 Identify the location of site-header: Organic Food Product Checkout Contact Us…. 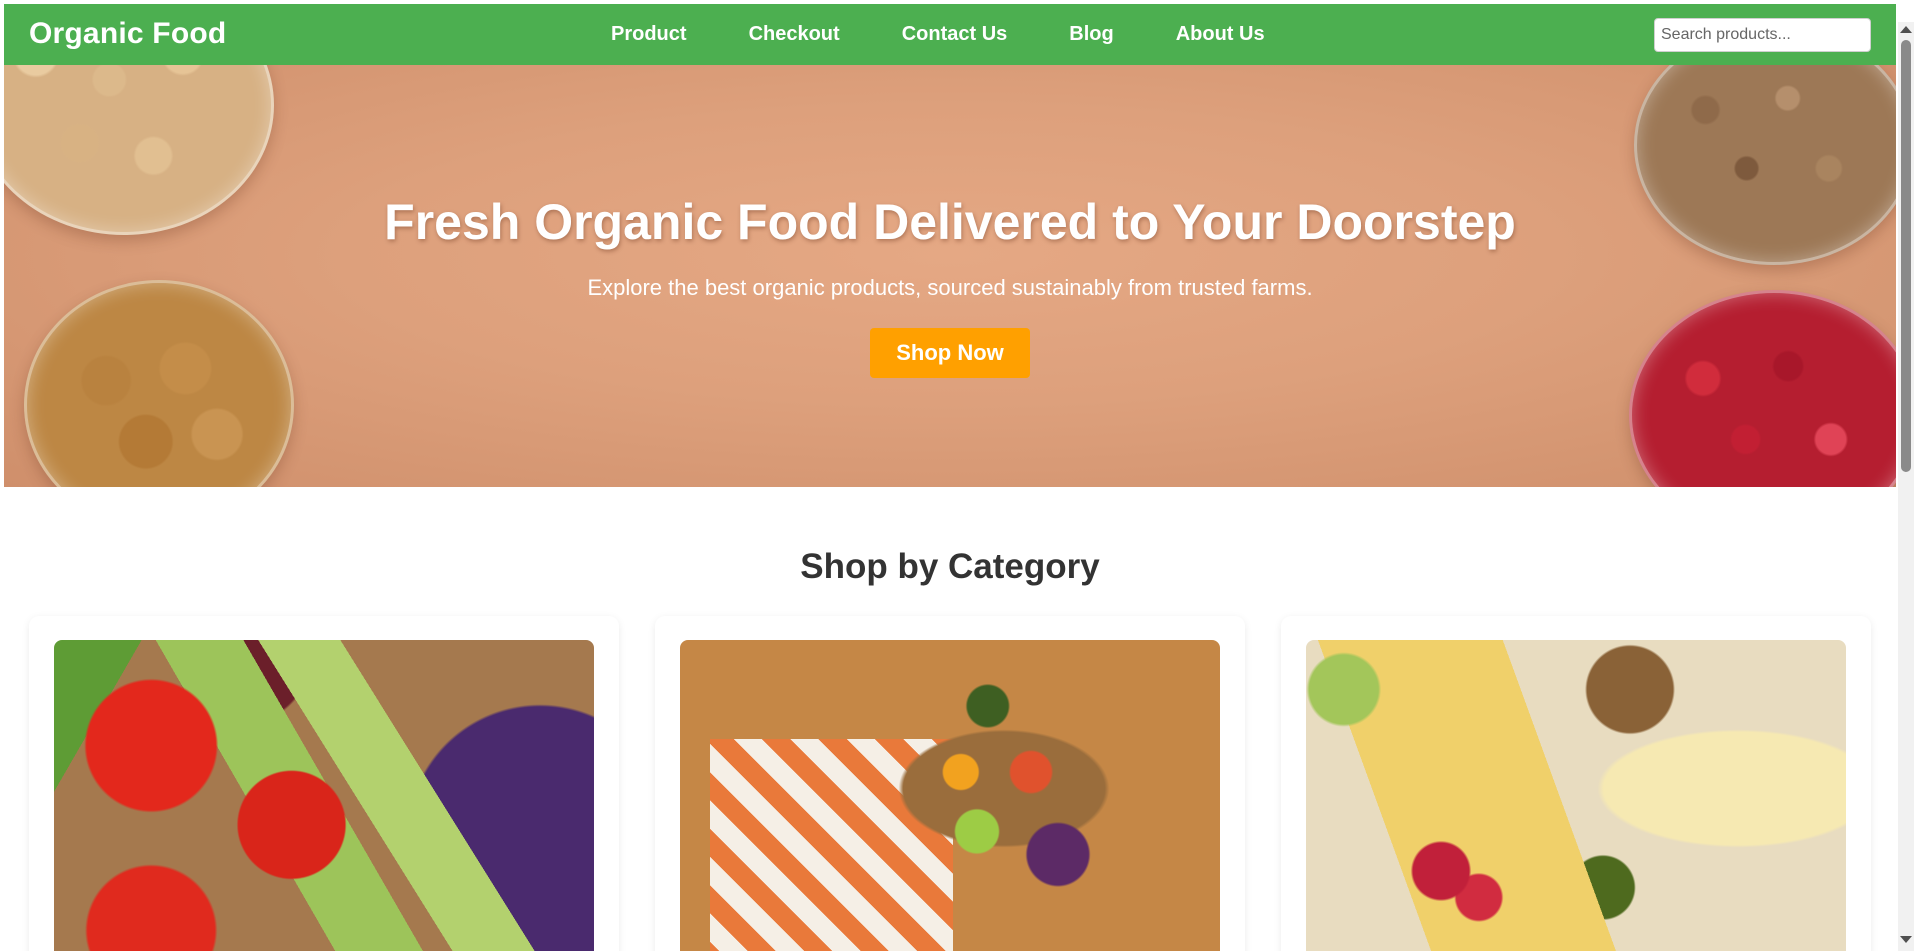
(950, 34).